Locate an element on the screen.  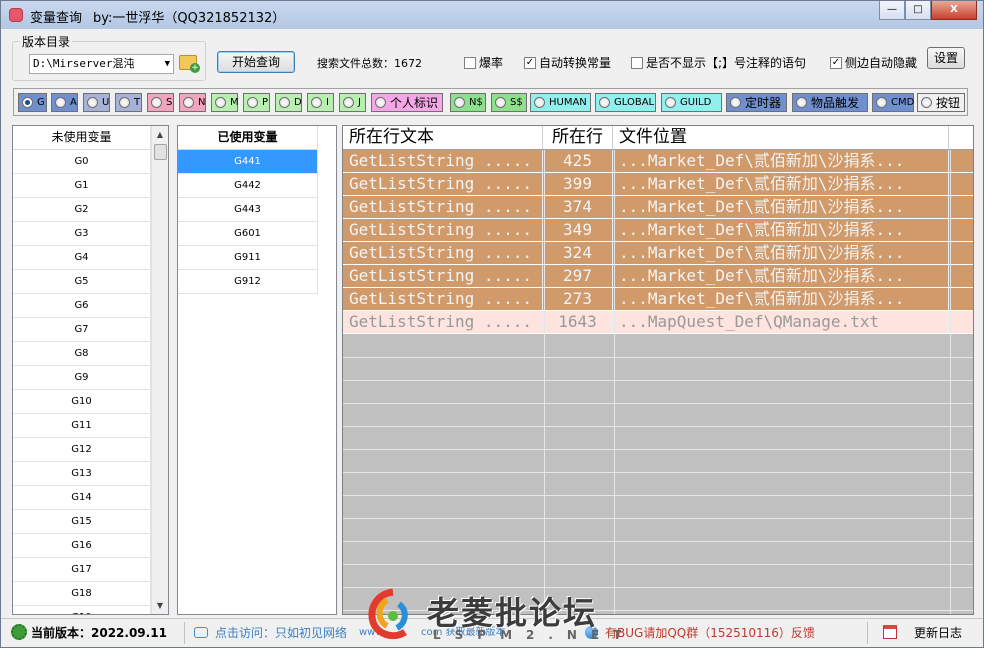
changelog-link: 更新日志 is located at coordinates (938, 633).